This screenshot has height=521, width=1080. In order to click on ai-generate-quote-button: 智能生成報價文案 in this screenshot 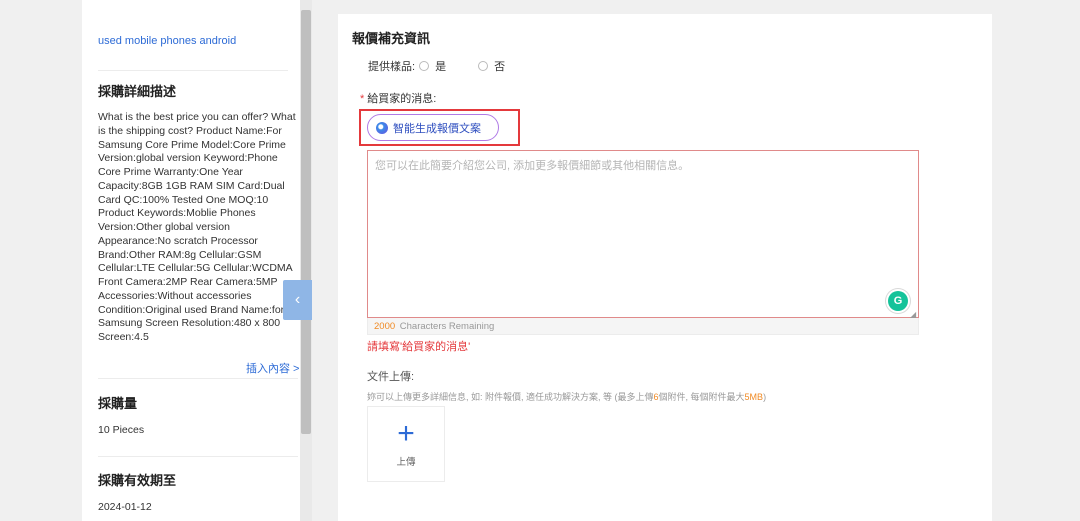, I will do `click(433, 127)`.